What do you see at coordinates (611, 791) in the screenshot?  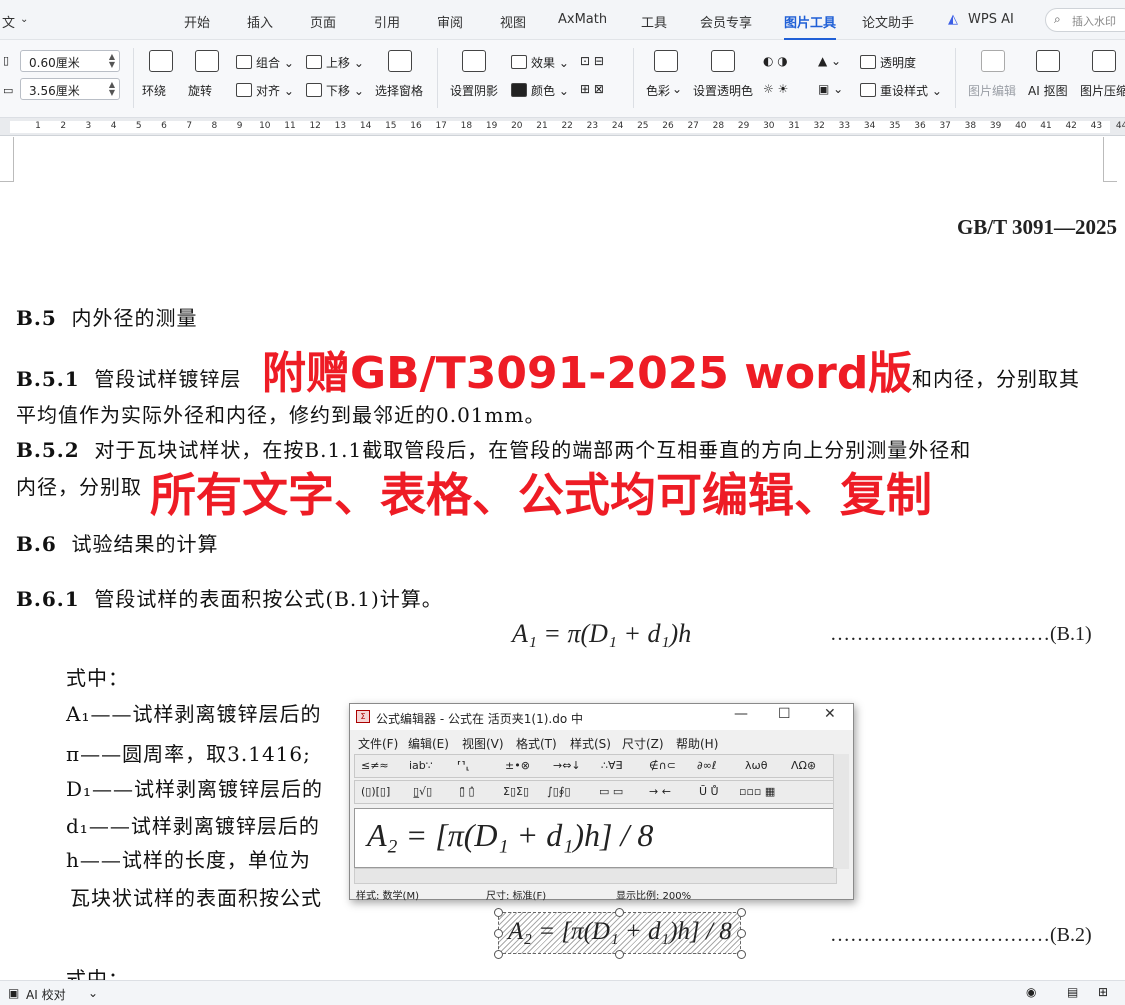 I see `bar-templates: ▭ ▭` at bounding box center [611, 791].